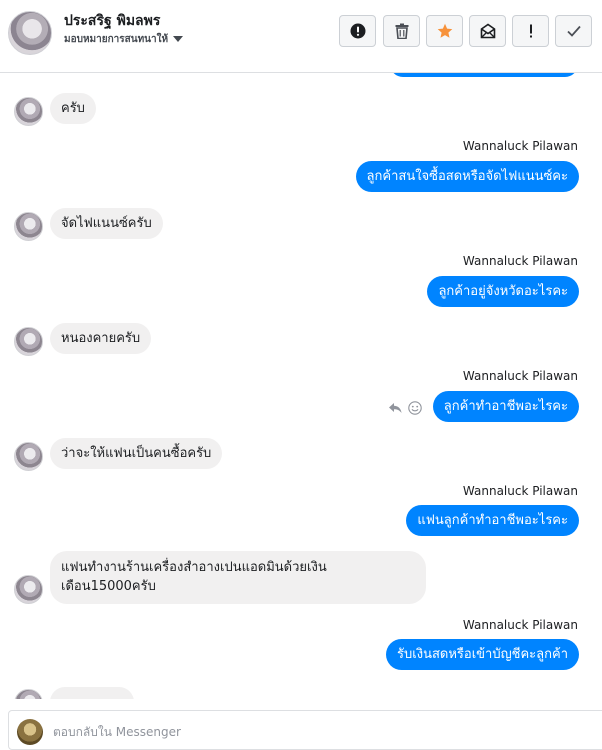 The width and height of the screenshot is (602, 750). Describe the element at coordinates (101, 338) in the screenshot. I see `incoming-message-bubble: หนองคายครับ` at that location.